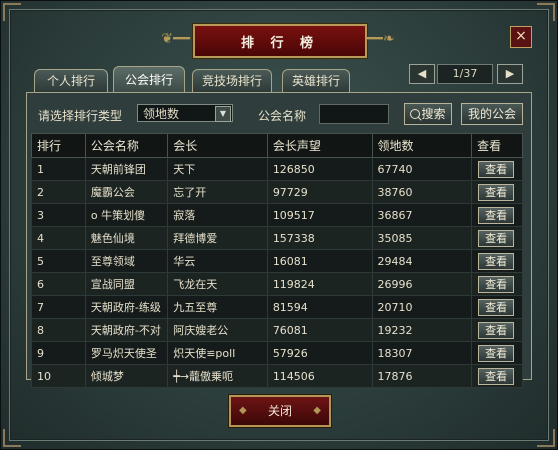  What do you see at coordinates (58, 284) in the screenshot?
I see `cell-rank: 6` at bounding box center [58, 284].